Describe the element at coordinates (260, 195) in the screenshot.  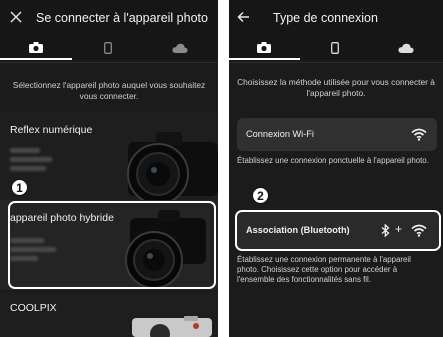
I see `callout-number: 2` at that location.